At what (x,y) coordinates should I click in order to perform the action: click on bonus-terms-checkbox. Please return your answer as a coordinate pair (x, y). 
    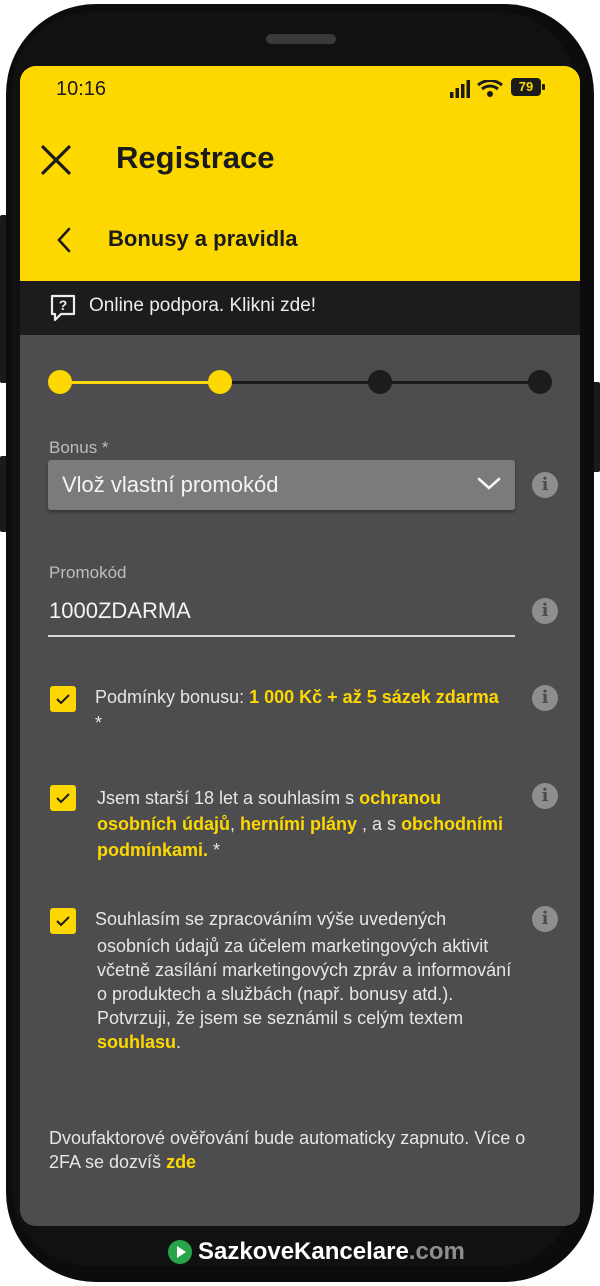
    Looking at the image, I should click on (63, 699).